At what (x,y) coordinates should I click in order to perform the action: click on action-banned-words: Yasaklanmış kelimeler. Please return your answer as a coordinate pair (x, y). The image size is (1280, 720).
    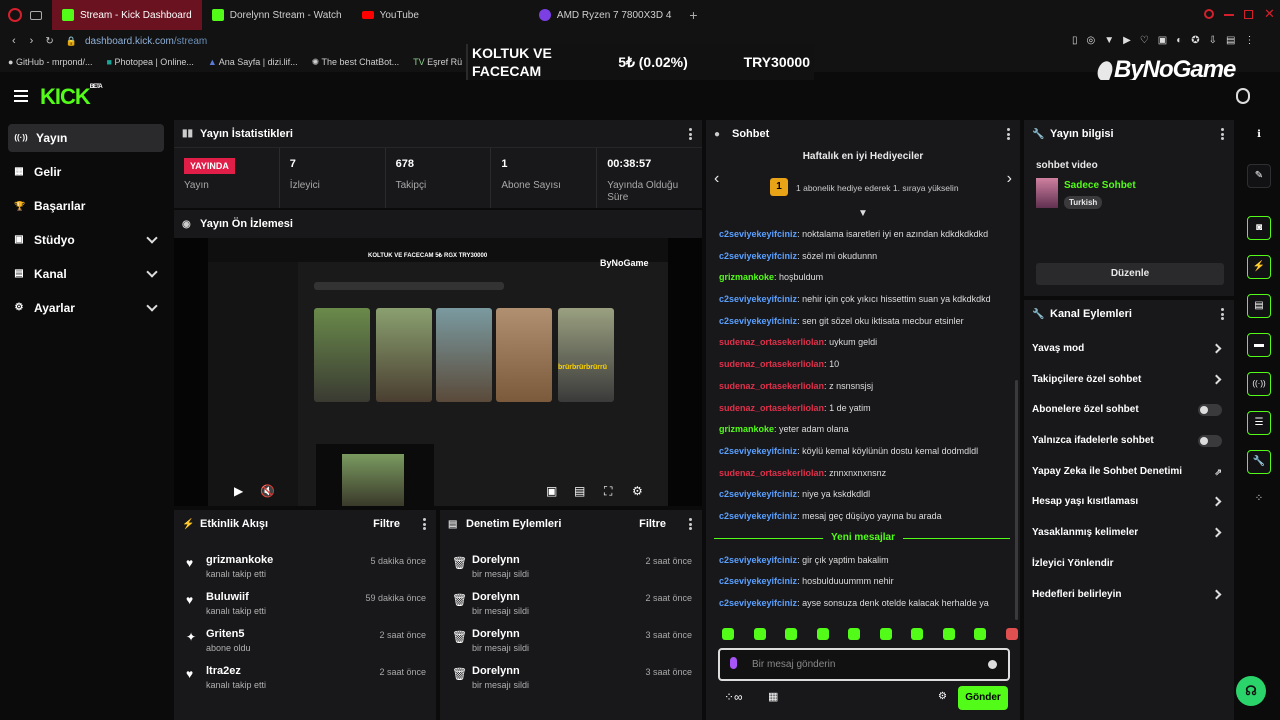
    Looking at the image, I should click on (1129, 533).